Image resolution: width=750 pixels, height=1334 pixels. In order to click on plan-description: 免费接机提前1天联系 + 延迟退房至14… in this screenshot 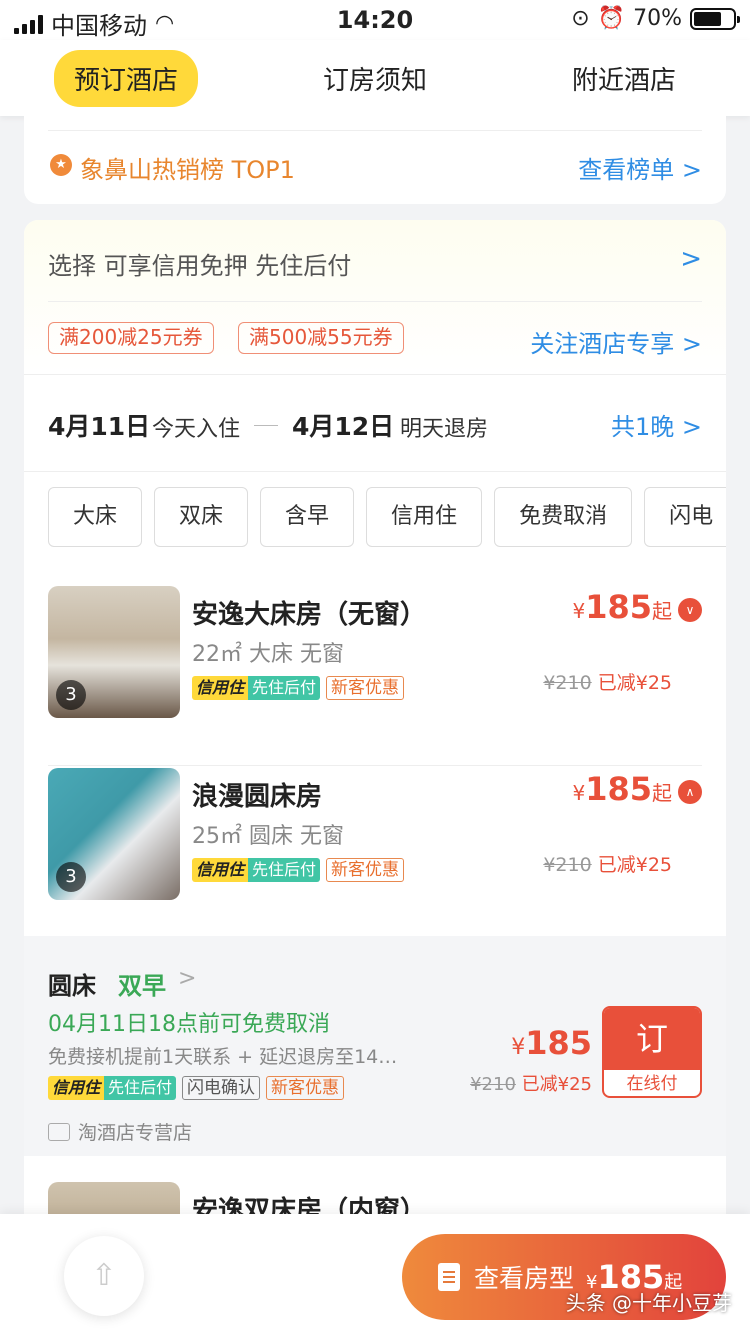, I will do `click(223, 1057)`.